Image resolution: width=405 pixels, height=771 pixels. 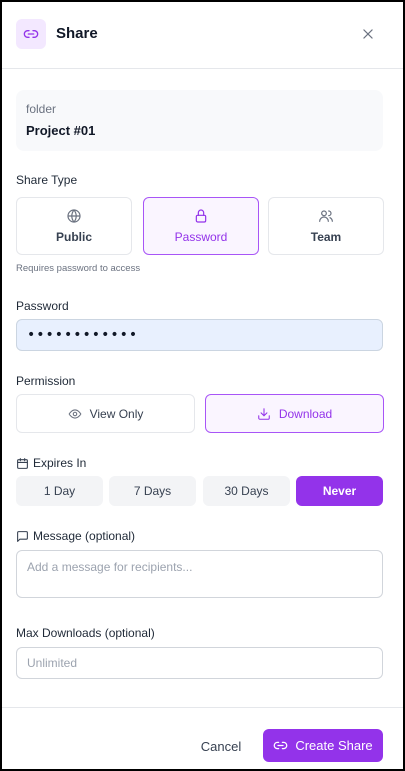 I want to click on expires-label: Expires In, so click(x=60, y=463).